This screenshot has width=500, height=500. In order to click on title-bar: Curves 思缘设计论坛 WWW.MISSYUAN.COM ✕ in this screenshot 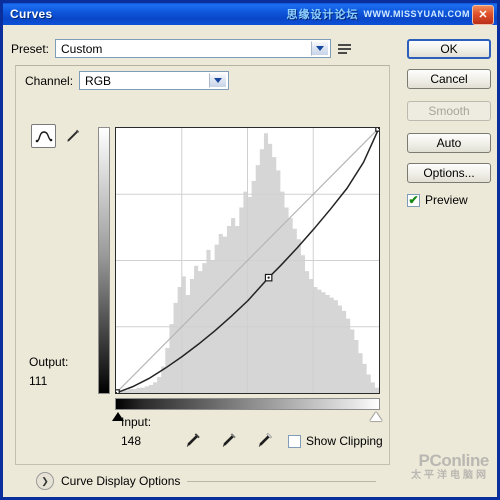, I will do `click(250, 14)`.